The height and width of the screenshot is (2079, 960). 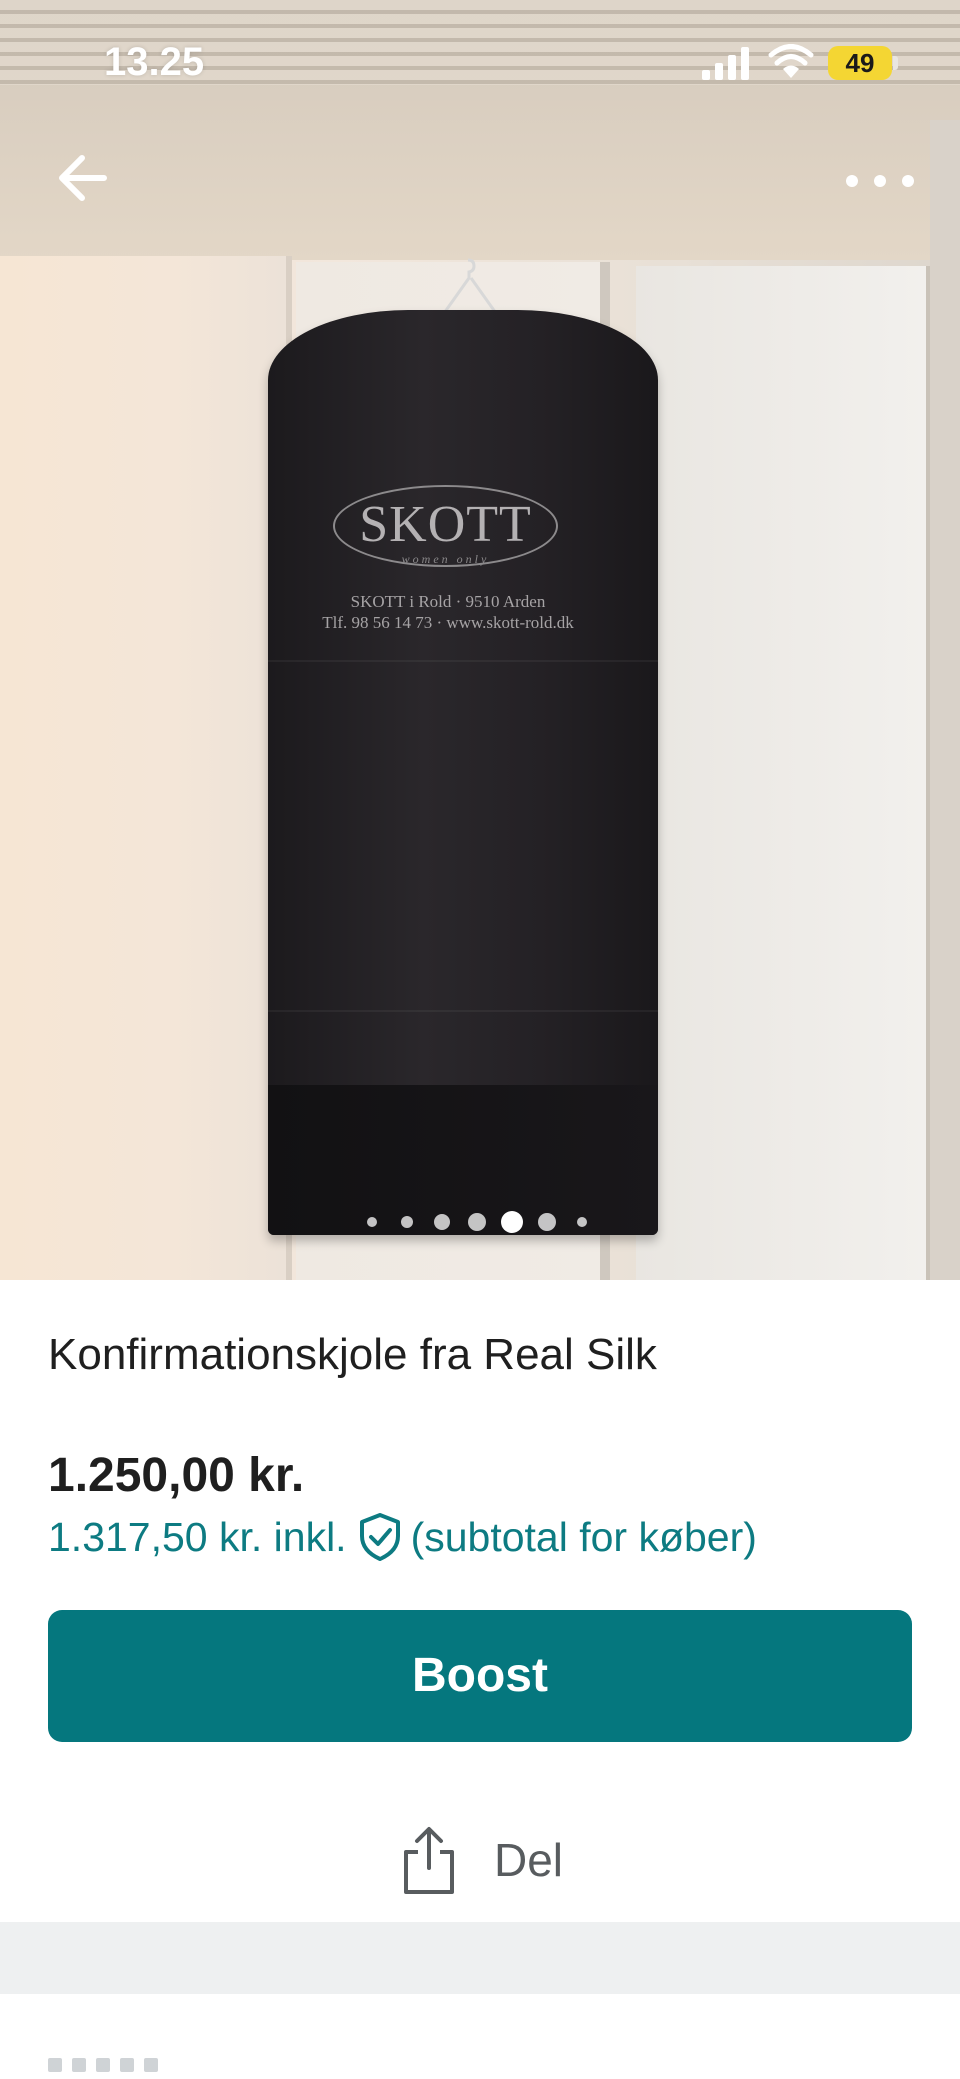 What do you see at coordinates (448, 622) in the screenshot?
I see `bag-contact: Tlf. 98 56 14 73 · www.skott-rold.dk` at bounding box center [448, 622].